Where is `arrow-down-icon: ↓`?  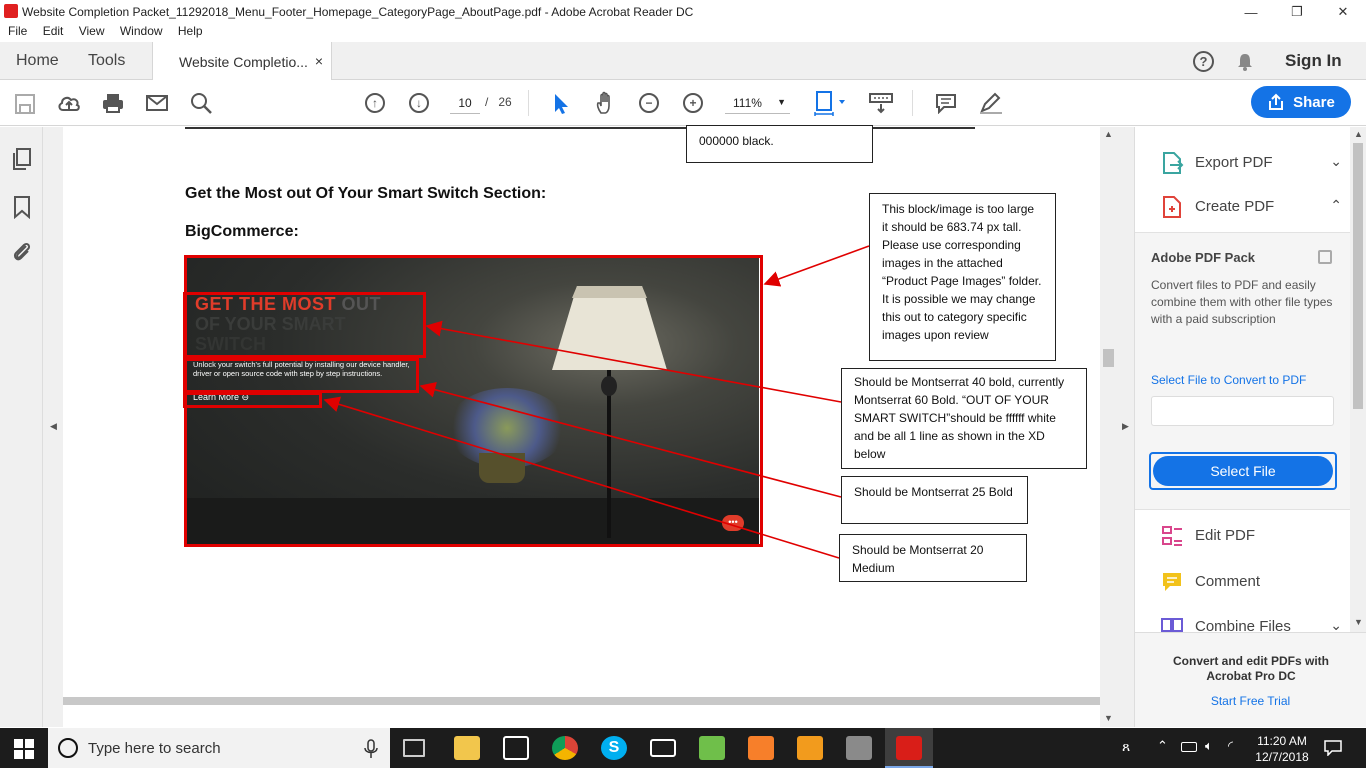 arrow-down-icon: ↓ is located at coordinates (419, 103).